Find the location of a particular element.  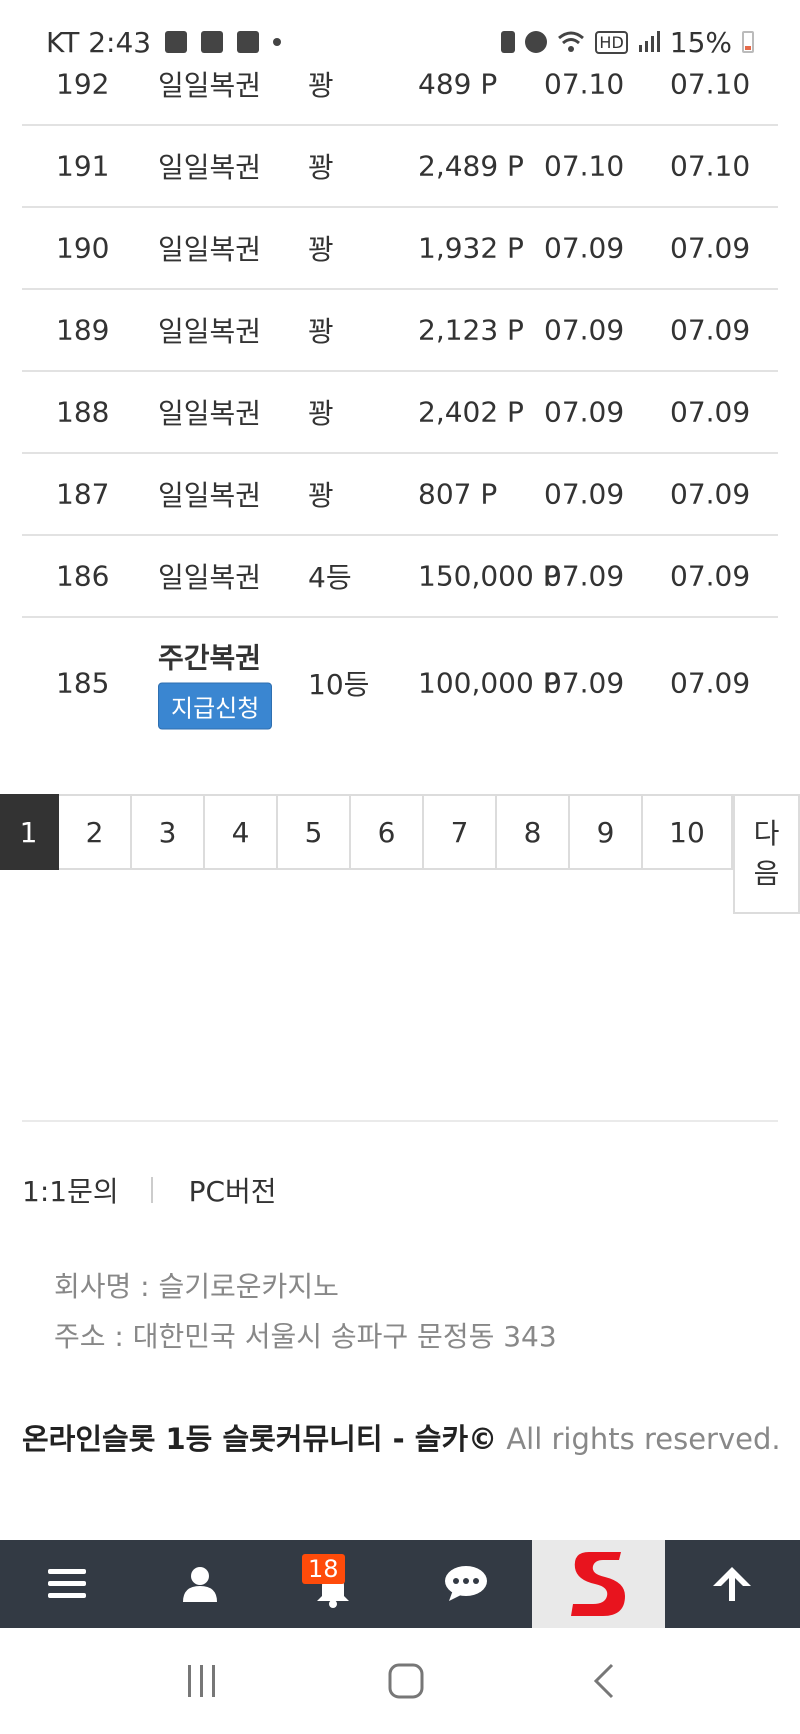

table-row: 187 일일복권 꽝 807 P 07.09 07.09 is located at coordinates (400, 495).